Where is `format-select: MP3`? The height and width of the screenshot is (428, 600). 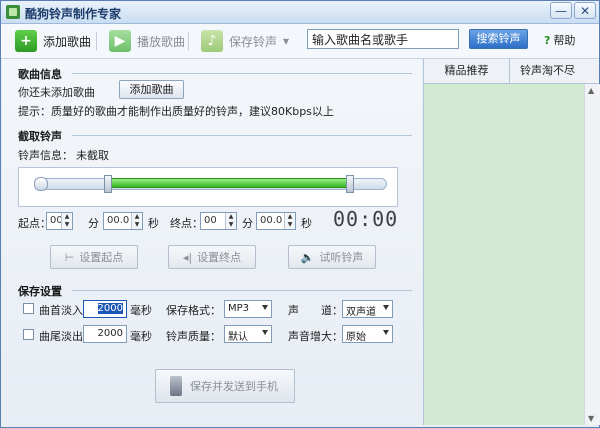 format-select: MP3 is located at coordinates (248, 309).